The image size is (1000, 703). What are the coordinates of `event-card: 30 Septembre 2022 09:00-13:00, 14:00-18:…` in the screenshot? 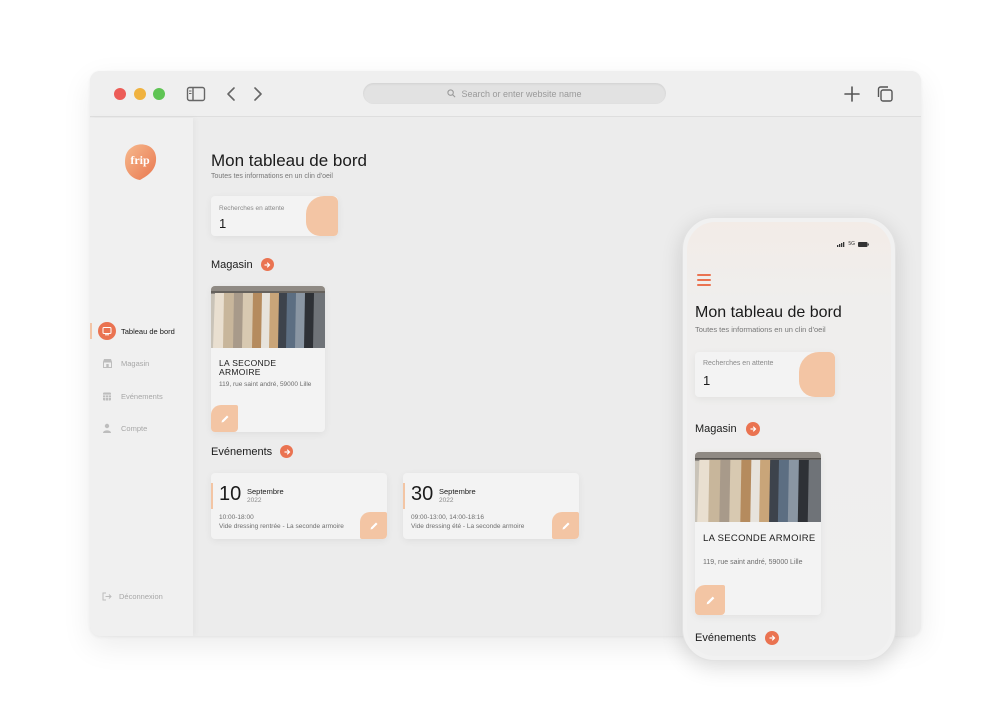 It's located at (491, 506).